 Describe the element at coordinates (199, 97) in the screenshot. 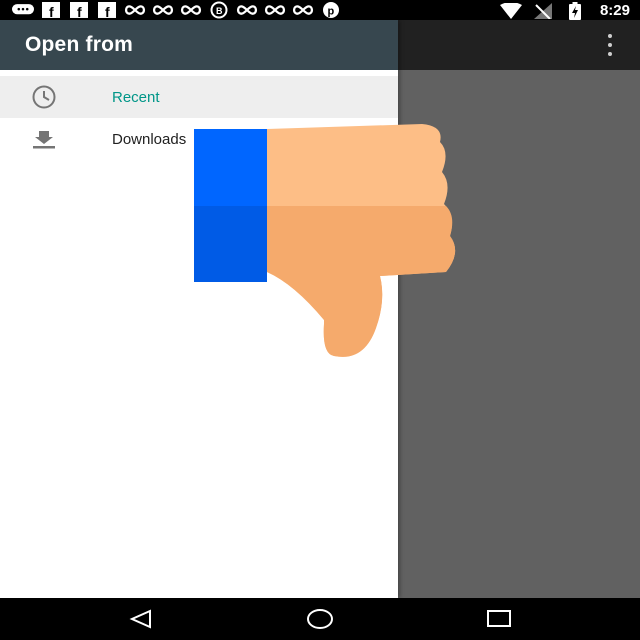

I see `drawer-item-recent: Recent` at that location.